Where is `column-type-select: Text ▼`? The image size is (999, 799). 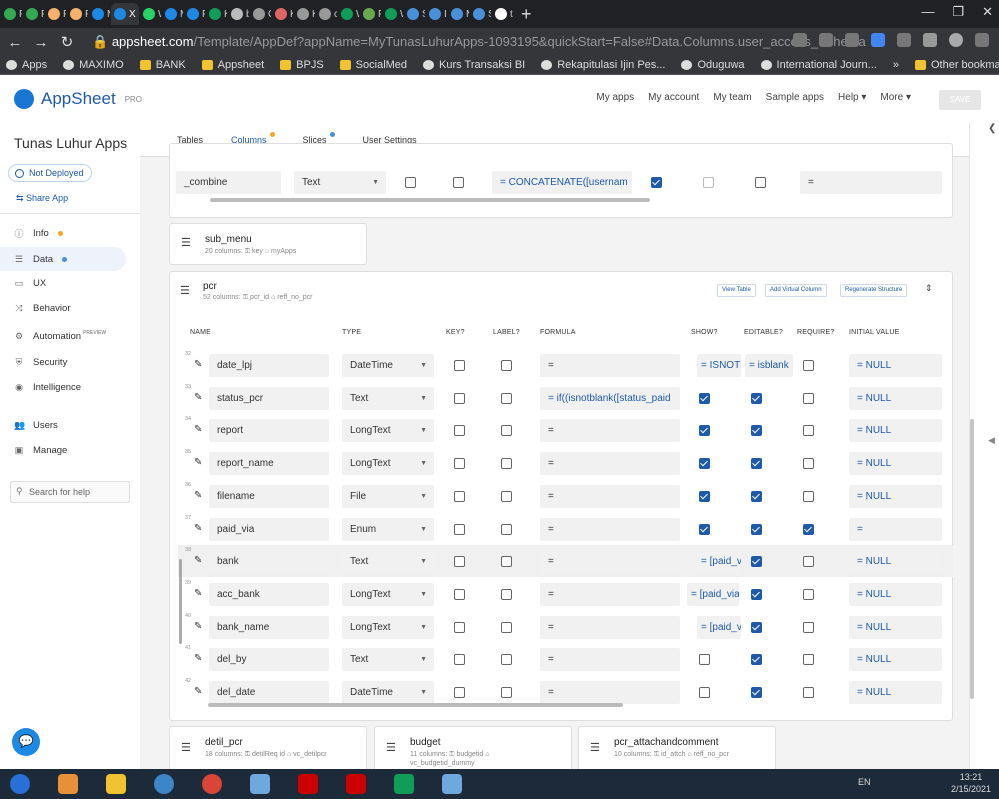
column-type-select: Text ▼ is located at coordinates (388, 660).